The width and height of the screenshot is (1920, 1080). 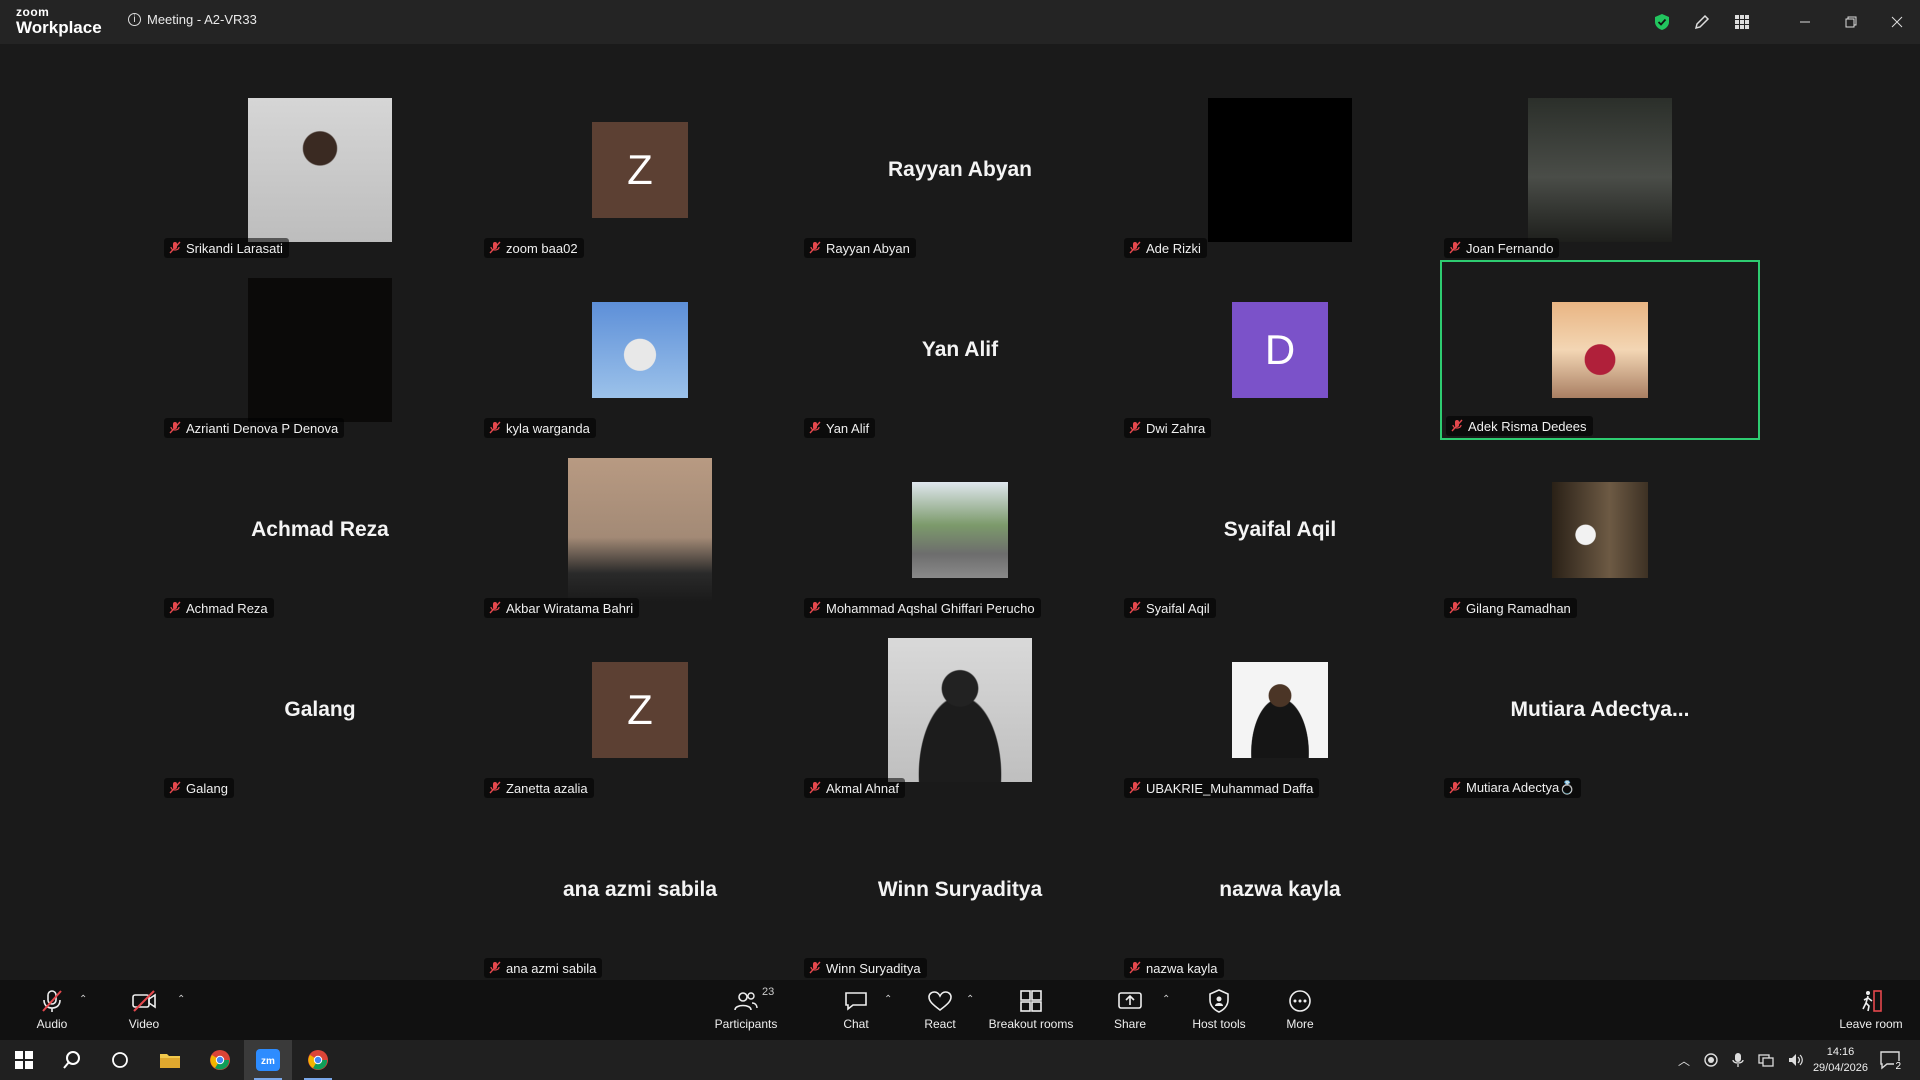 What do you see at coordinates (120, 1060) in the screenshot?
I see `task-view-icon` at bounding box center [120, 1060].